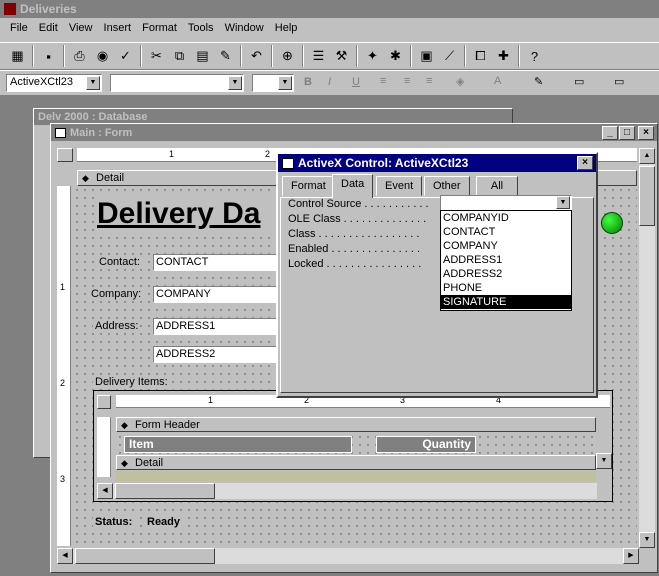 The height and width of the screenshot is (576, 659). What do you see at coordinates (125, 56) in the screenshot?
I see `spelling-icon: ✓` at bounding box center [125, 56].